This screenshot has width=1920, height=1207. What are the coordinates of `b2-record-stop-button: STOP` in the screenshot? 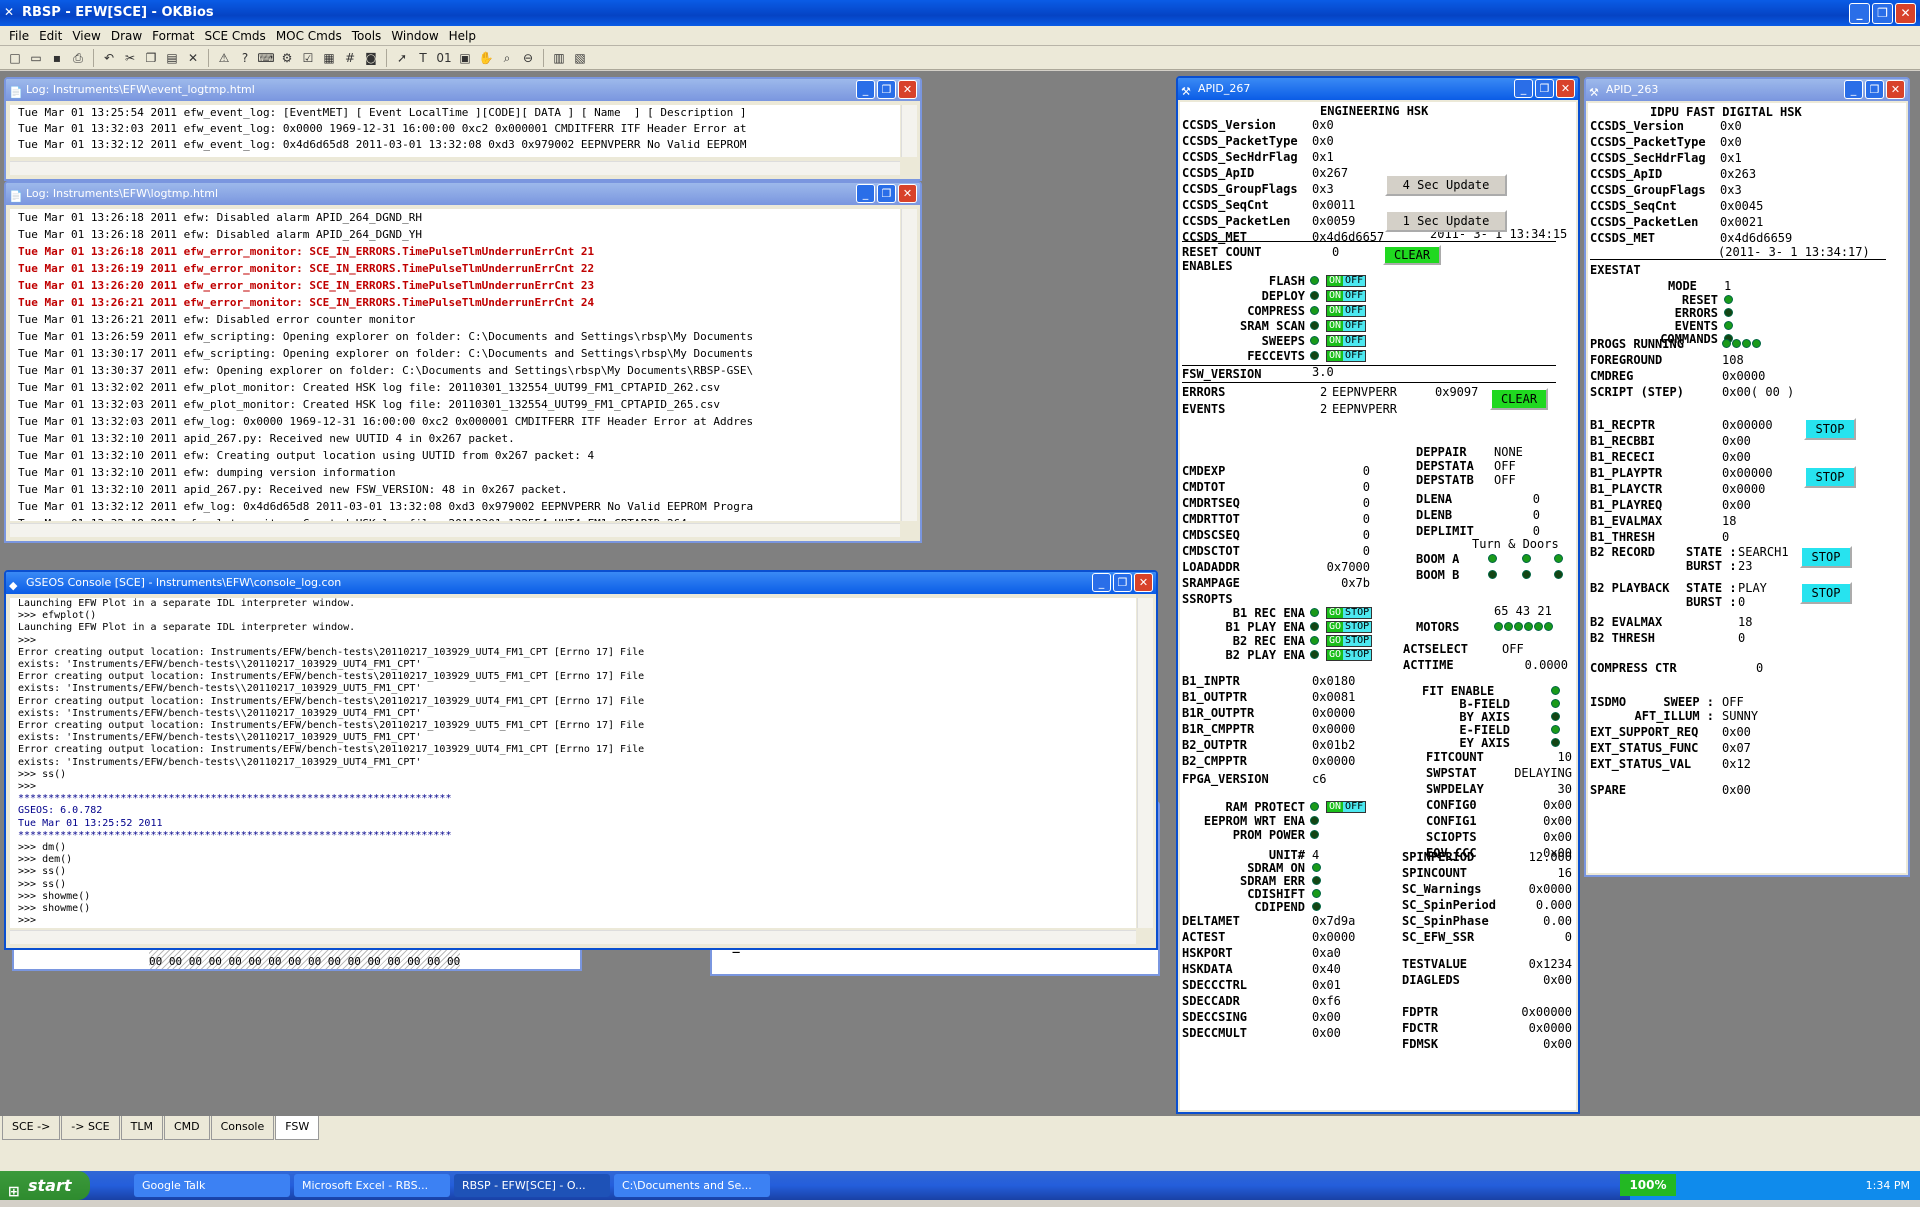 It's located at (1826, 557).